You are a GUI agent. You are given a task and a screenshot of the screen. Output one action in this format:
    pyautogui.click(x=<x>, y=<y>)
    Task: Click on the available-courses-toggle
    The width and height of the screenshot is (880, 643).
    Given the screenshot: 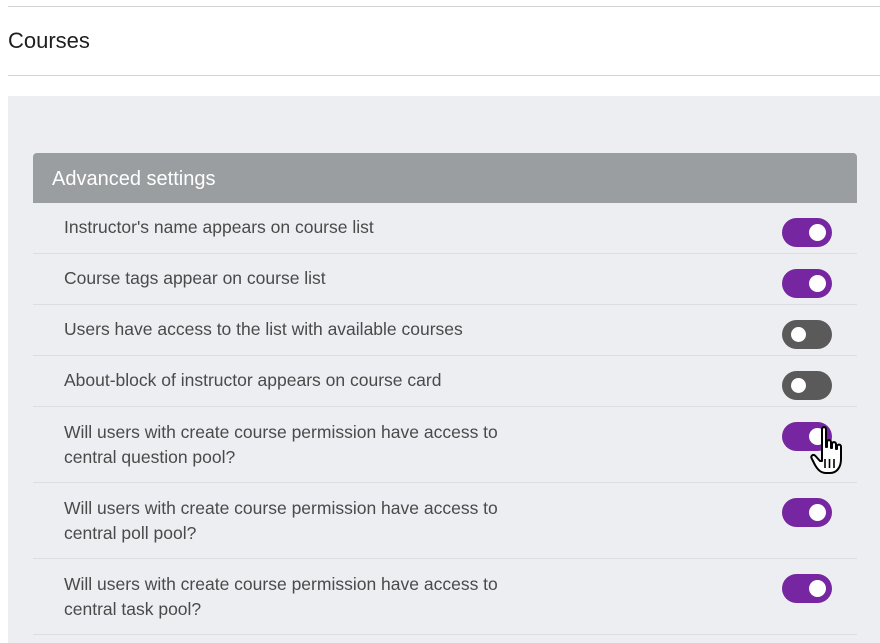 What is the action you would take?
    pyautogui.click(x=807, y=334)
    